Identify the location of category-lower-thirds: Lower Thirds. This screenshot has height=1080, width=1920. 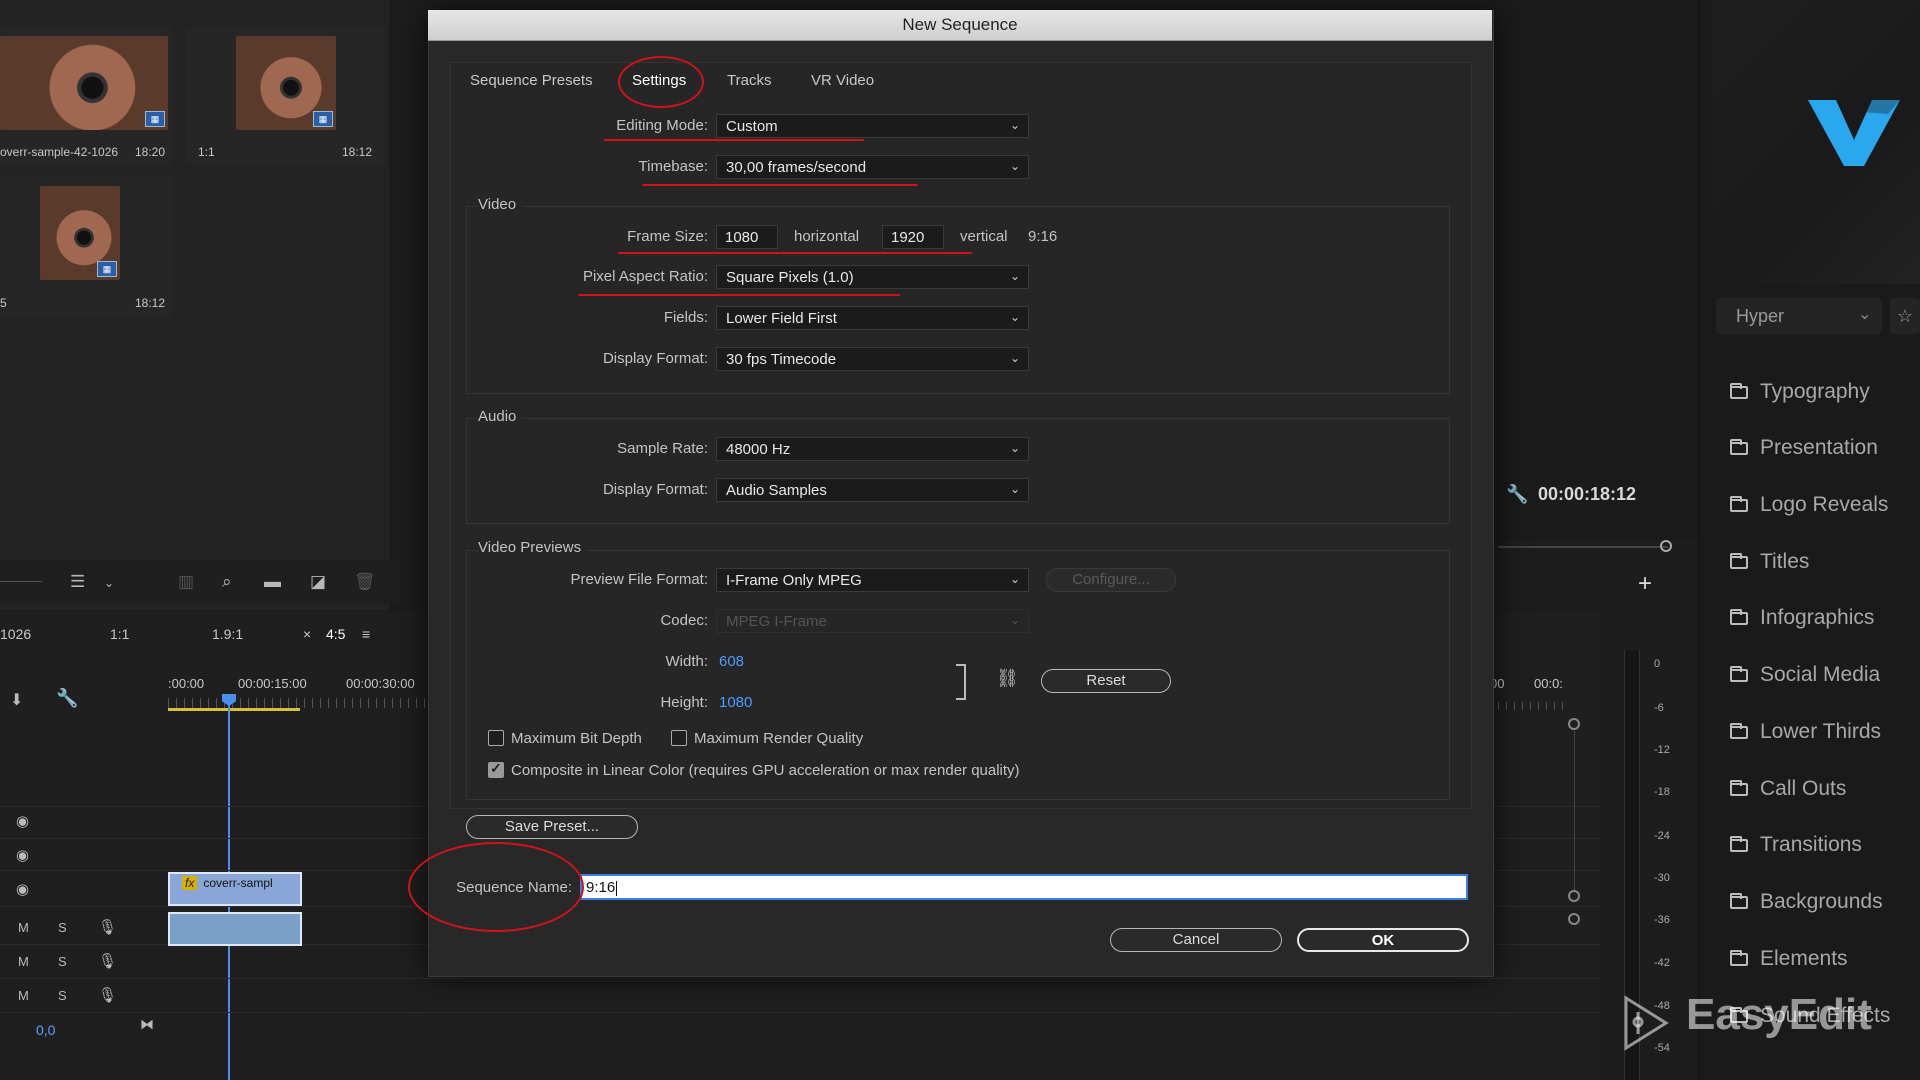
(1805, 732).